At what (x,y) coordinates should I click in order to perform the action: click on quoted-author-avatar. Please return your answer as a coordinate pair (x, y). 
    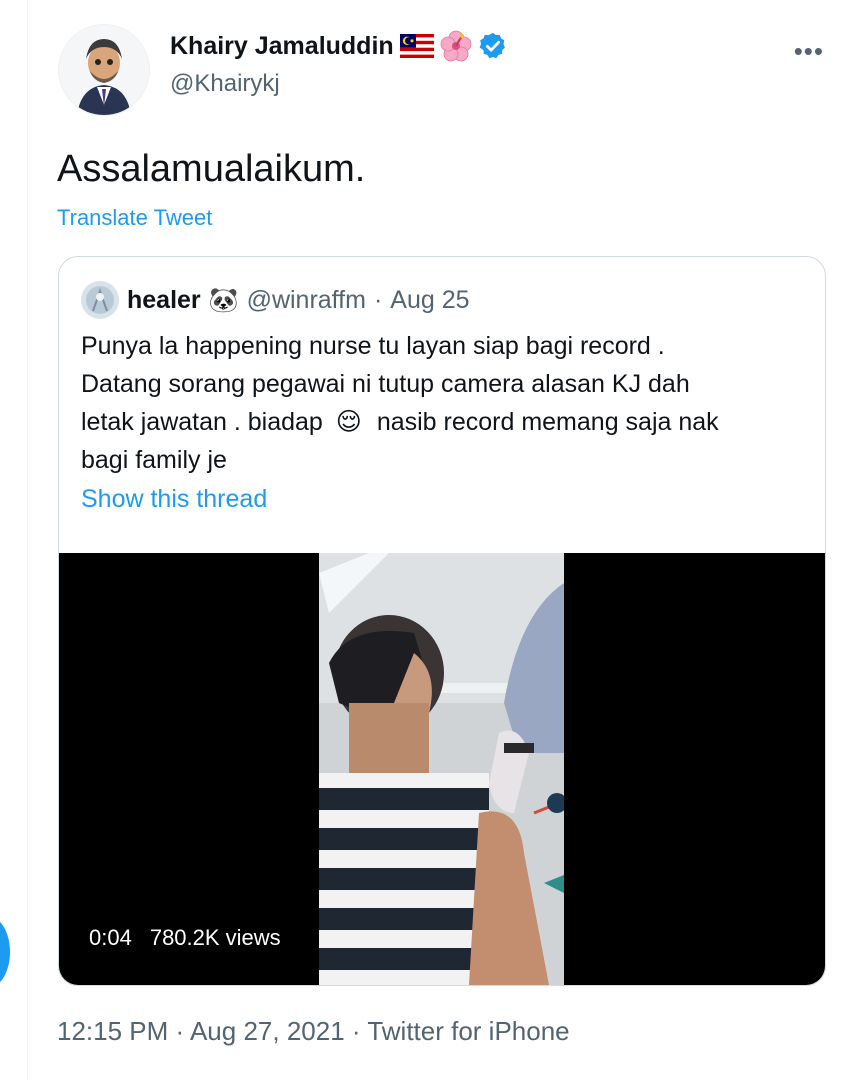
    Looking at the image, I should click on (100, 300).